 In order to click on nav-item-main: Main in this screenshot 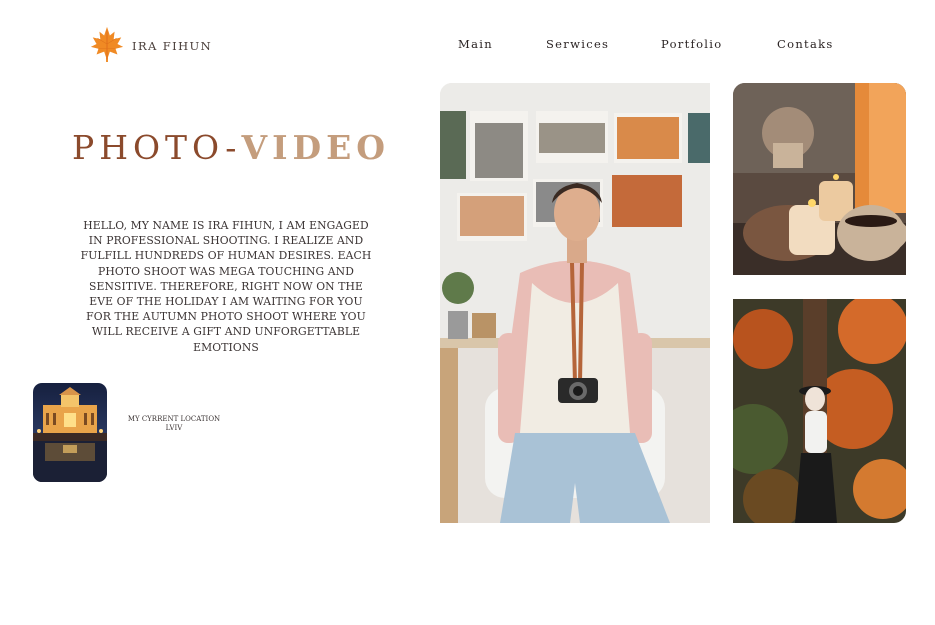, I will do `click(475, 44)`.